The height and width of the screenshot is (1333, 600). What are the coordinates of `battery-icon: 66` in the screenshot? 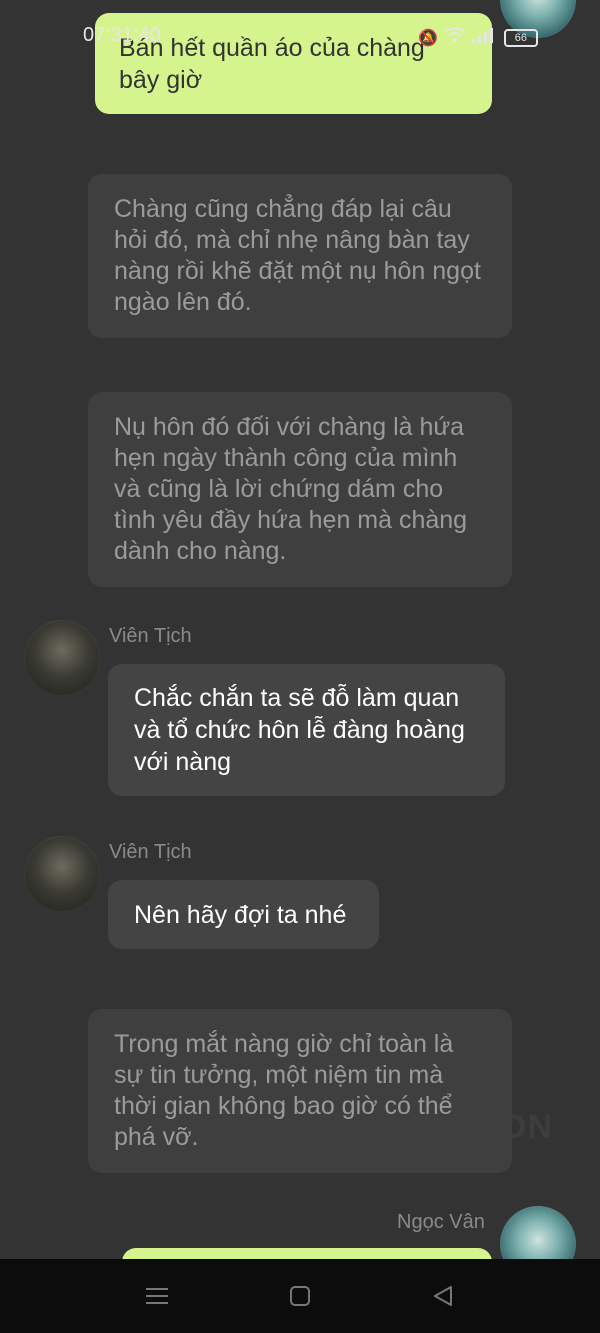 It's located at (520, 37).